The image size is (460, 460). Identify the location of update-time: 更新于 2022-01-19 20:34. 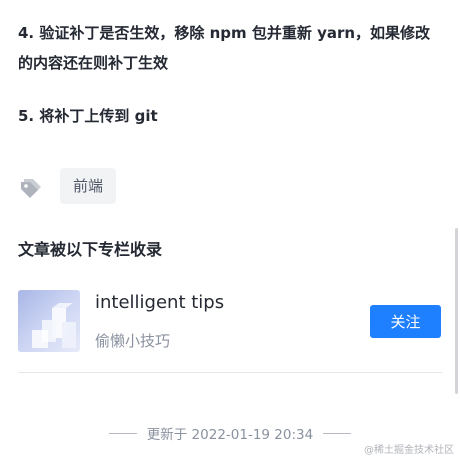
(230, 435).